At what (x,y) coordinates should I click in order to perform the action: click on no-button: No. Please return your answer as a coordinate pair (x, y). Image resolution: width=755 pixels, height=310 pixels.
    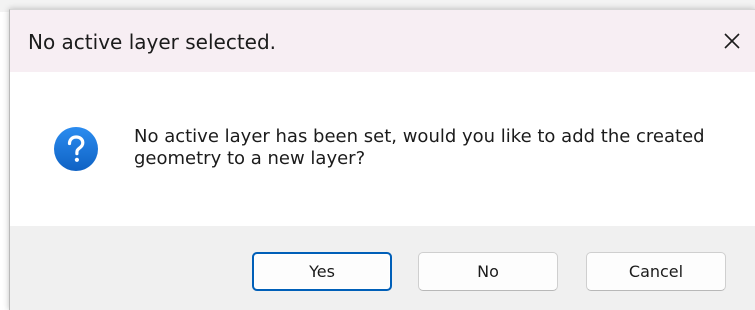
    Looking at the image, I should click on (488, 271).